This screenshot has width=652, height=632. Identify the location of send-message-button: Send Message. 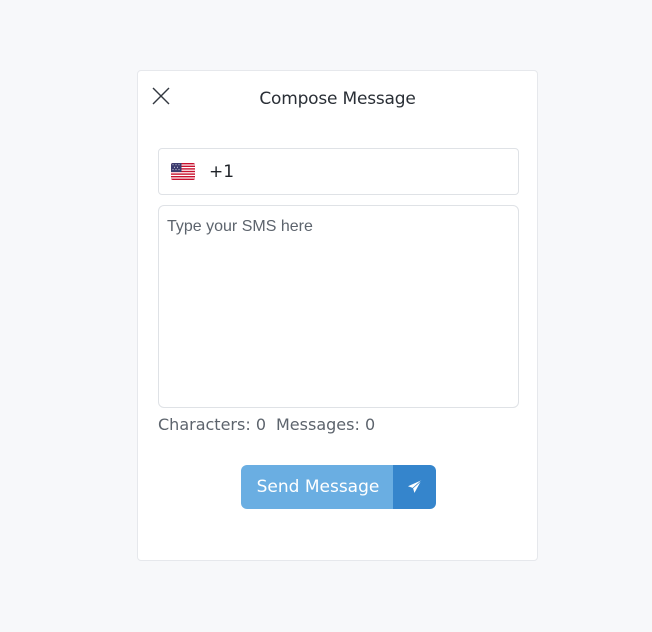
(338, 487).